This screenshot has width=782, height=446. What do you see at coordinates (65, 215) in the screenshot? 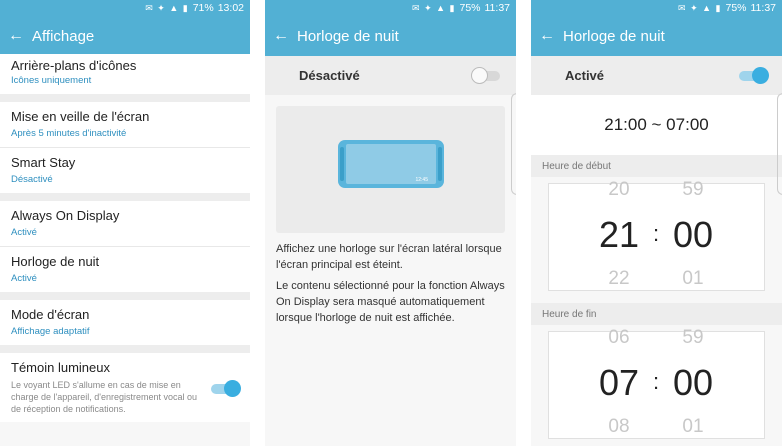
I see `setting-title: Always On Display` at bounding box center [65, 215].